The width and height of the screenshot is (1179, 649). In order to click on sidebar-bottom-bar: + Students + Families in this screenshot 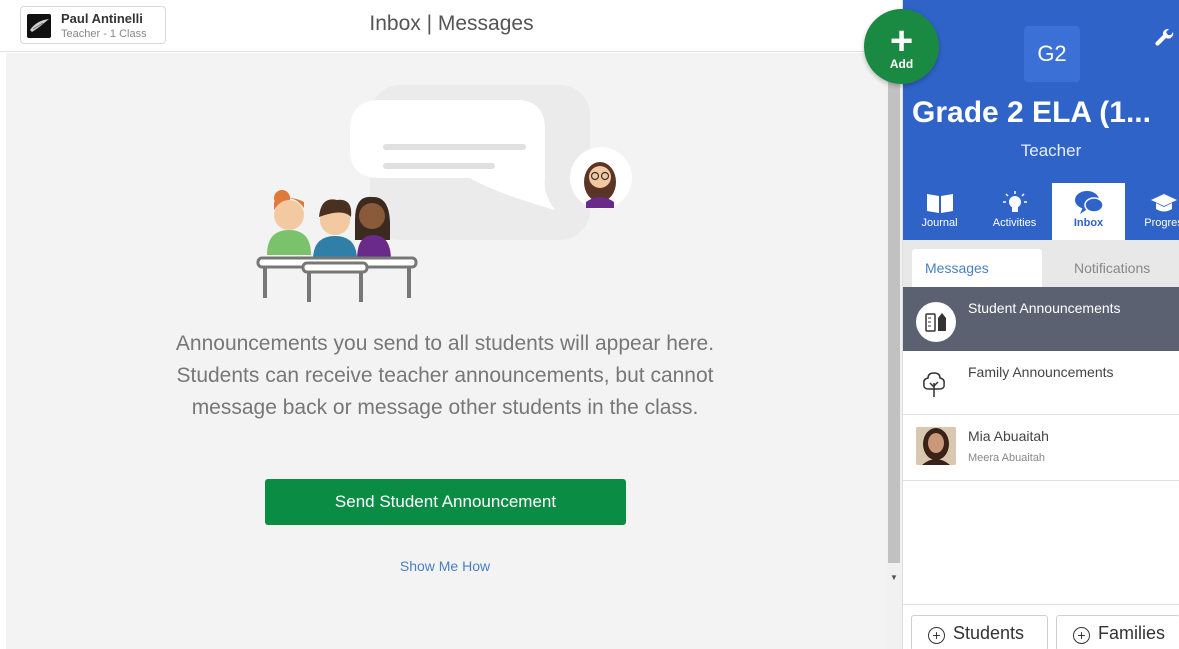, I will do `click(1041, 626)`.